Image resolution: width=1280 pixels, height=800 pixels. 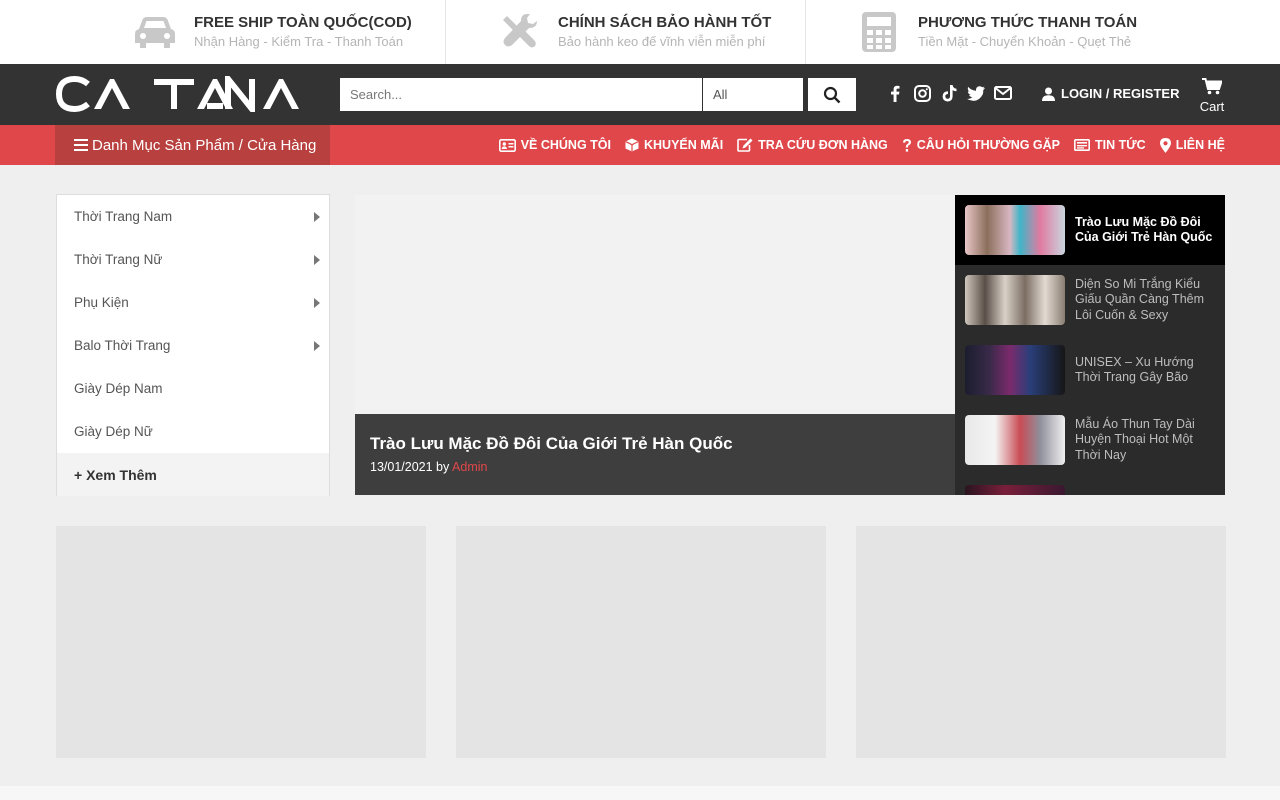 What do you see at coordinates (193, 302) in the screenshot?
I see `sidebar-item-phu-kien: Phụ Kiện` at bounding box center [193, 302].